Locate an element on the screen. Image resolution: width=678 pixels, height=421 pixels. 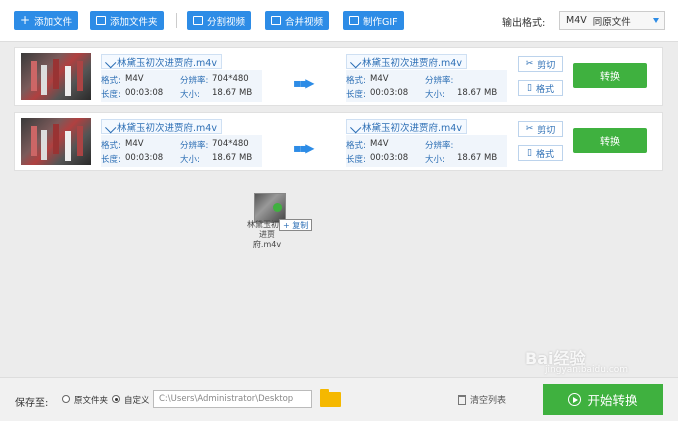
original-folder-radio is located at coordinates (66, 399).